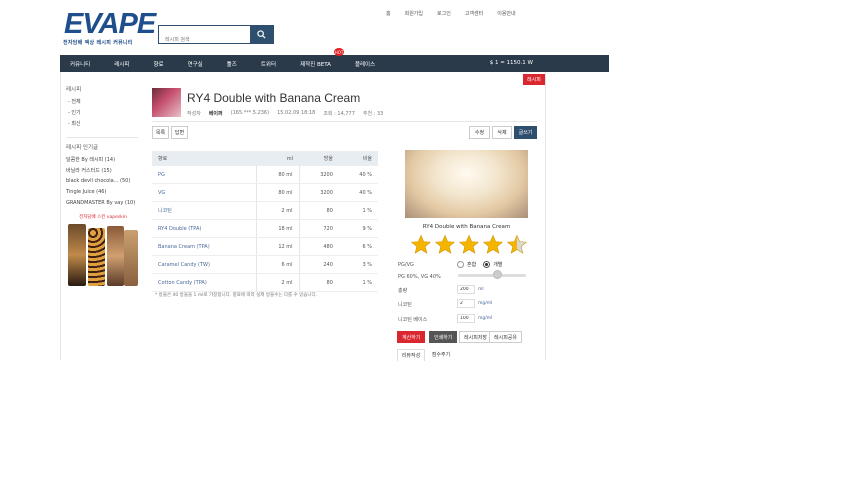 The image size is (860, 483). Describe the element at coordinates (166, 102) in the screenshot. I see `author-avatar` at that location.